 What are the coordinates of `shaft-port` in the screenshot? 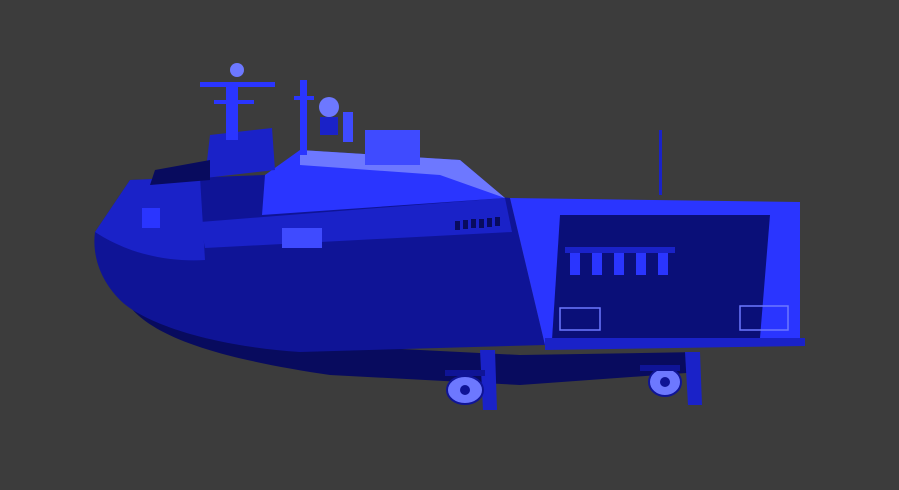 It's located at (465, 373).